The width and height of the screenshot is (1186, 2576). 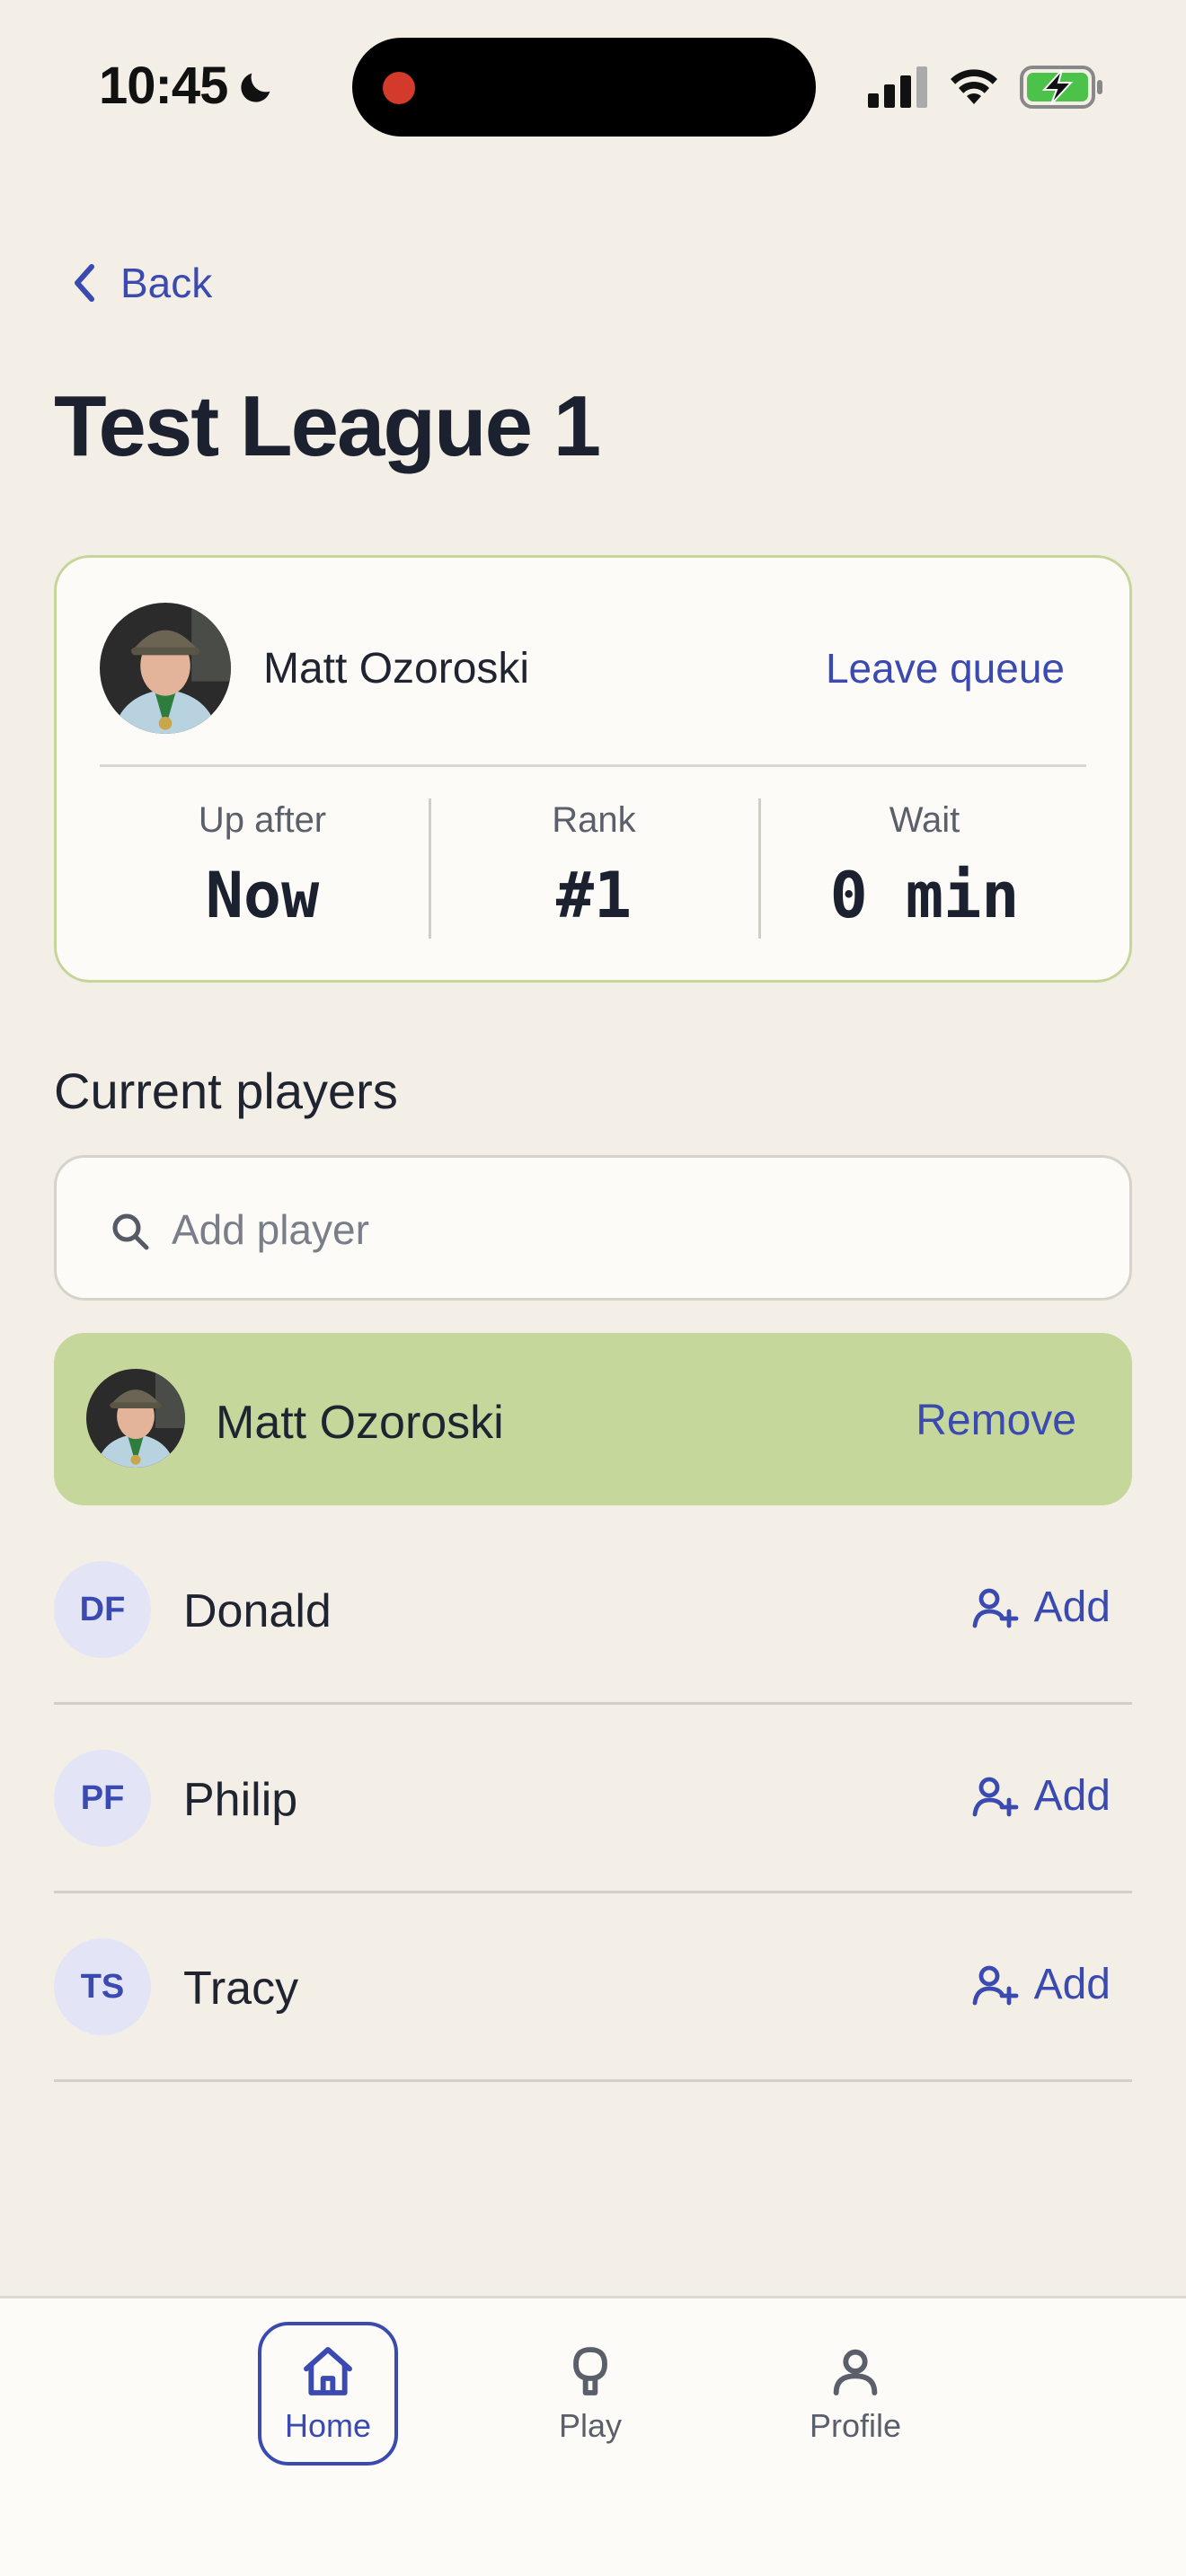 I want to click on wifi-icon, so click(x=974, y=86).